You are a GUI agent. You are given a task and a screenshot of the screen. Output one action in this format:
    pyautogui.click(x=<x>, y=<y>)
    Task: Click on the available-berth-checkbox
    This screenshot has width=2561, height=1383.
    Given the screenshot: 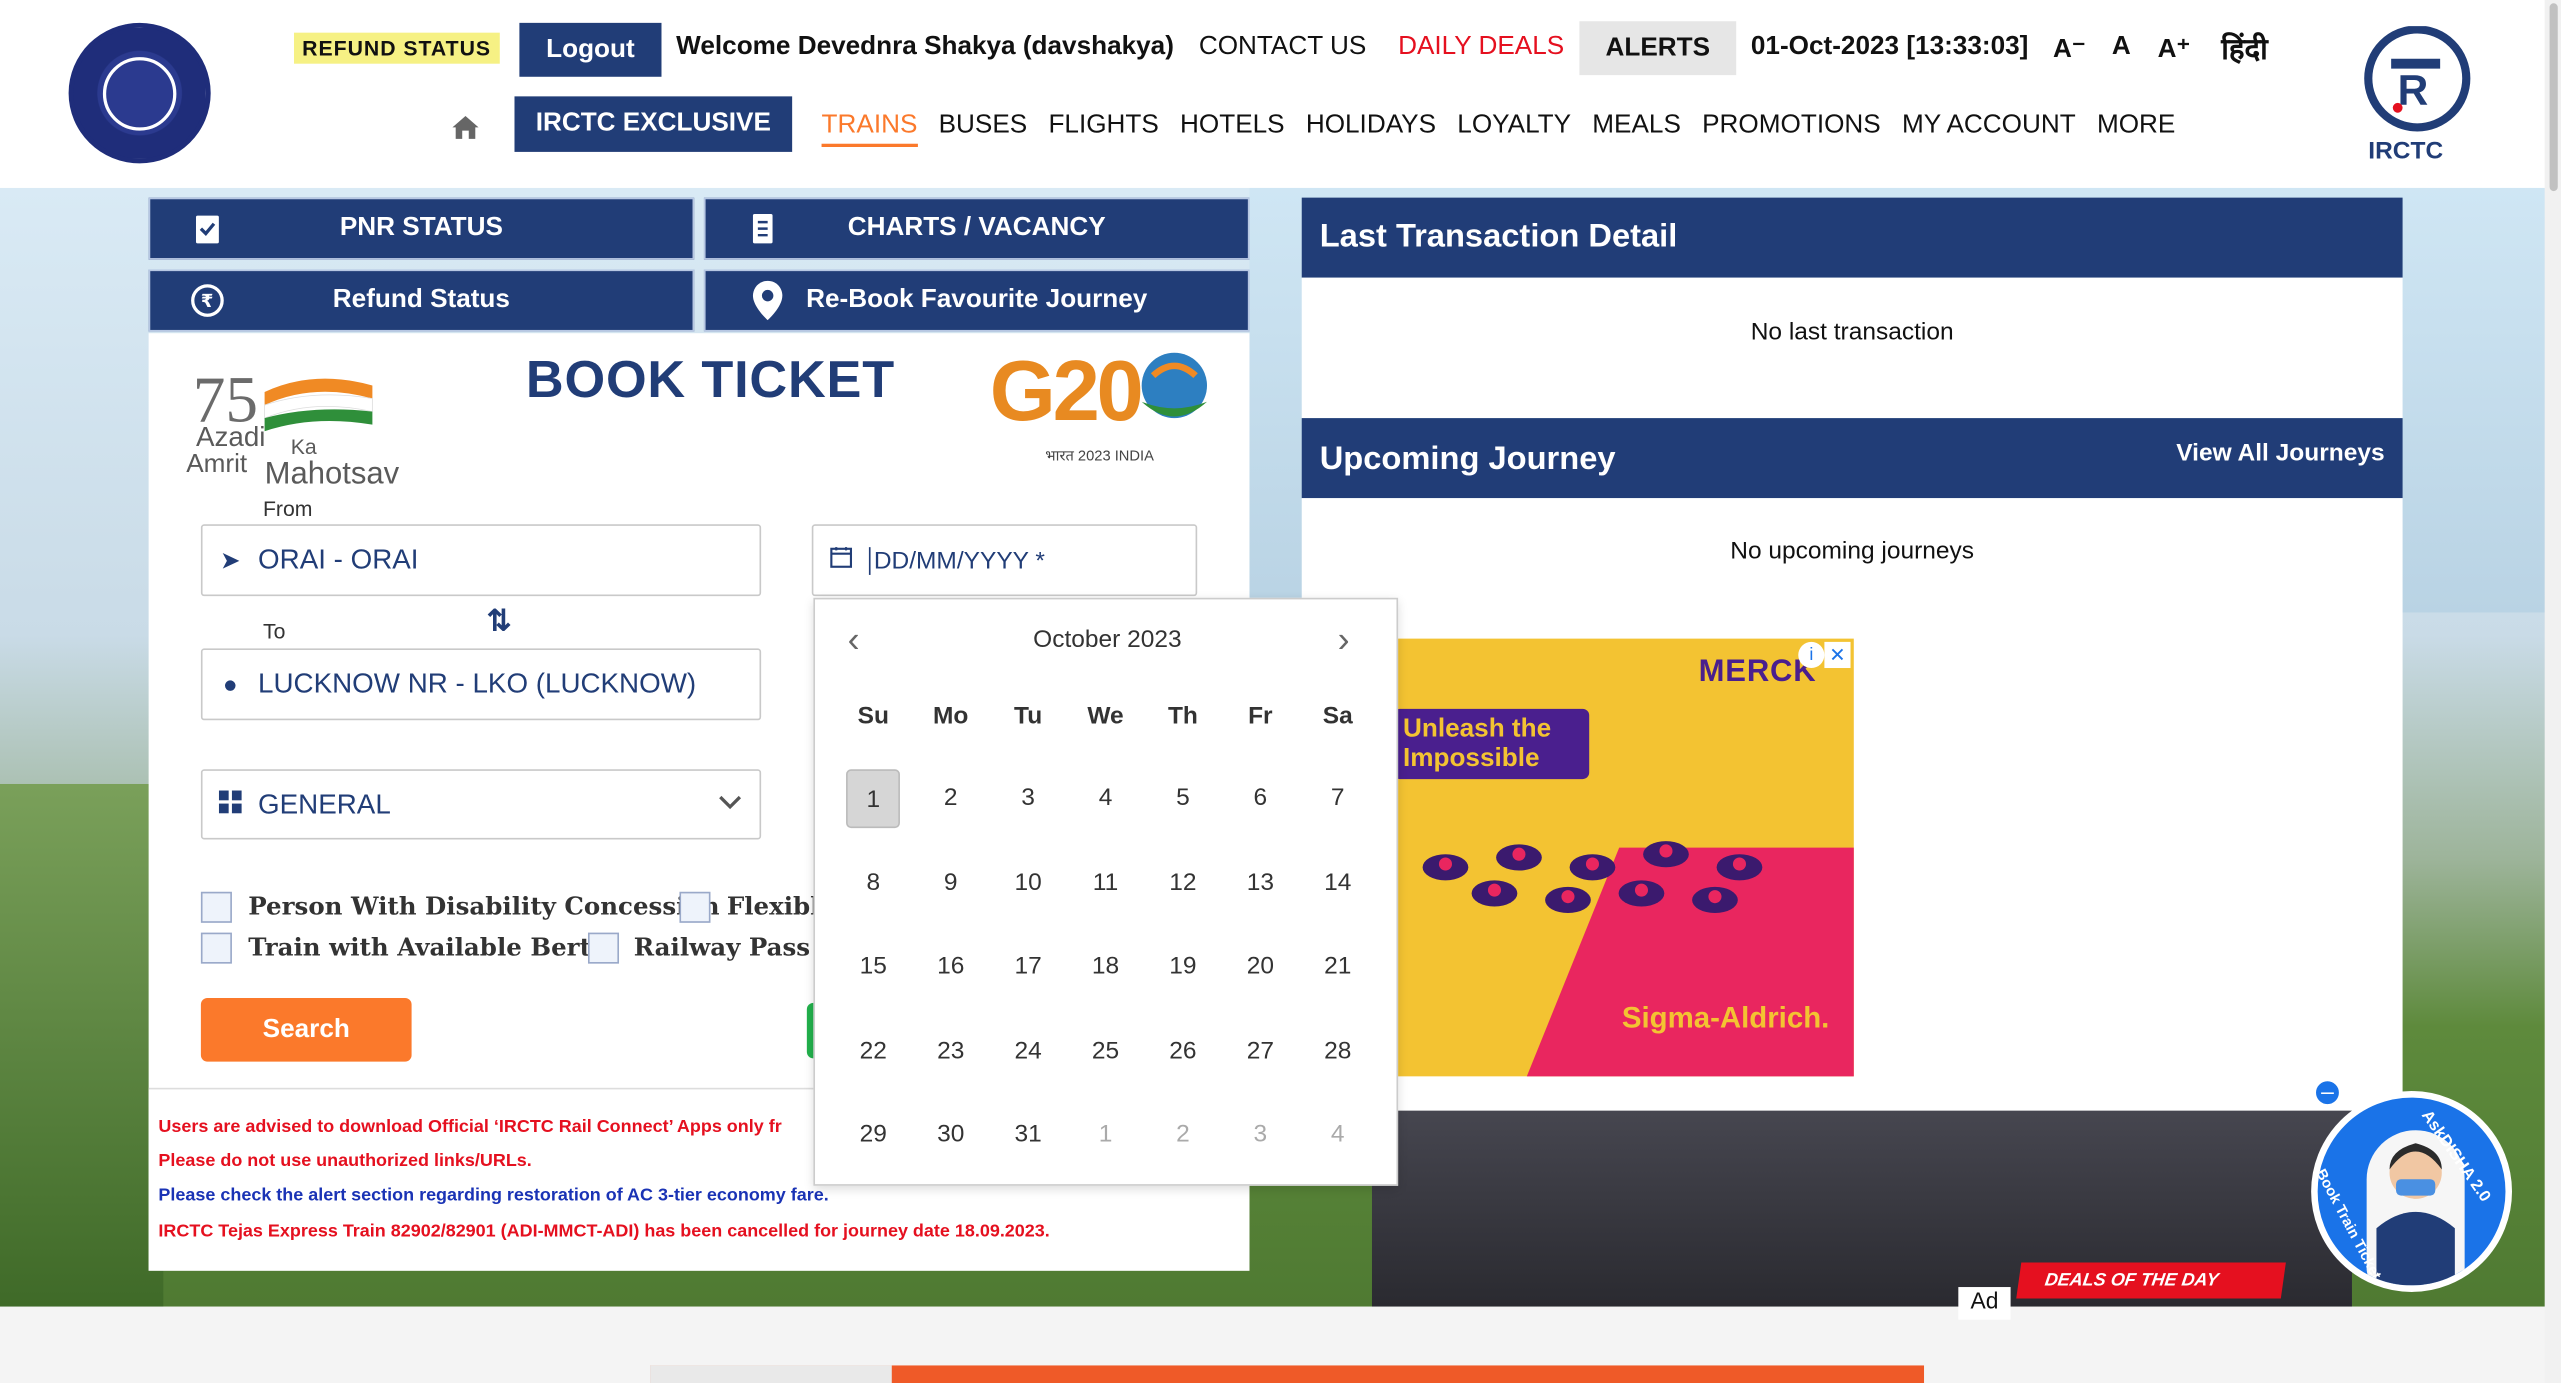 What is the action you would take?
    pyautogui.click(x=216, y=948)
    